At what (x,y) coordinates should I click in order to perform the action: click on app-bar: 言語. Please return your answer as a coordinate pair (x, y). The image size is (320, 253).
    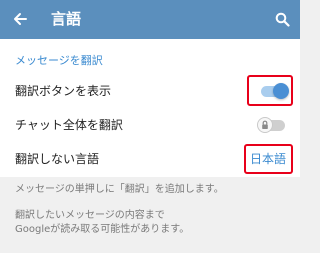
    Looking at the image, I should click on (150, 19).